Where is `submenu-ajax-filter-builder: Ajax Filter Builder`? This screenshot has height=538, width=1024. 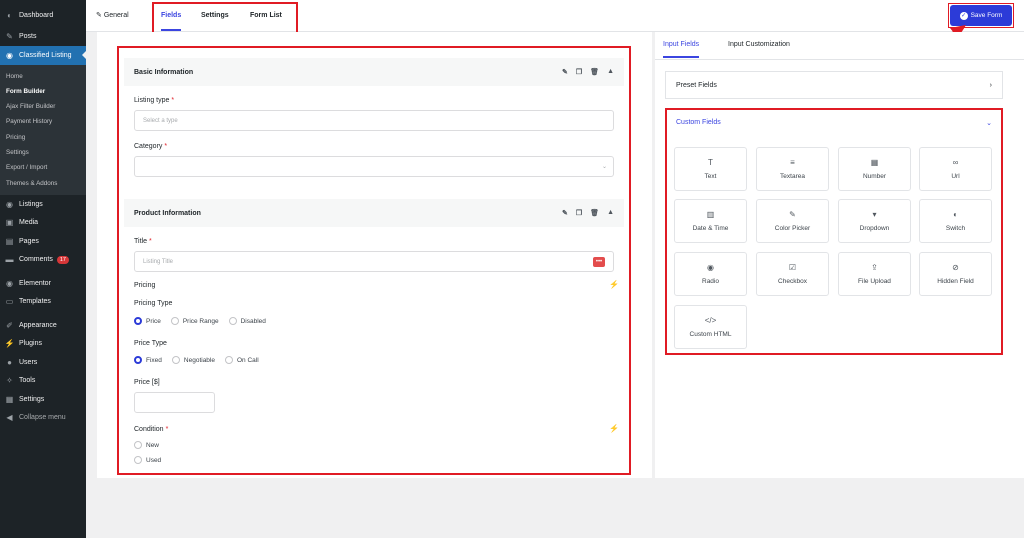 submenu-ajax-filter-builder: Ajax Filter Builder is located at coordinates (43, 106).